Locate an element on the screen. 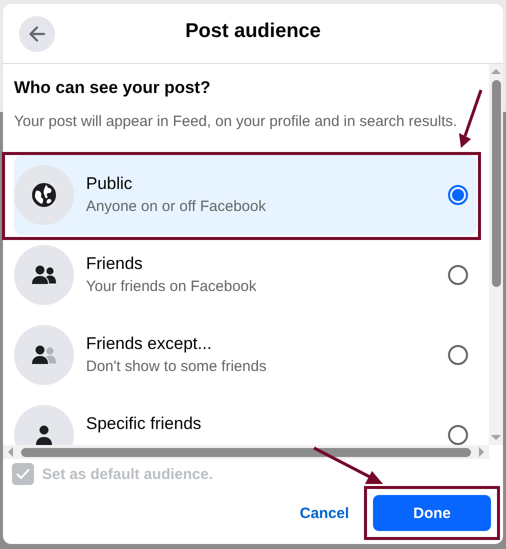  done-button: Done is located at coordinates (432, 513).